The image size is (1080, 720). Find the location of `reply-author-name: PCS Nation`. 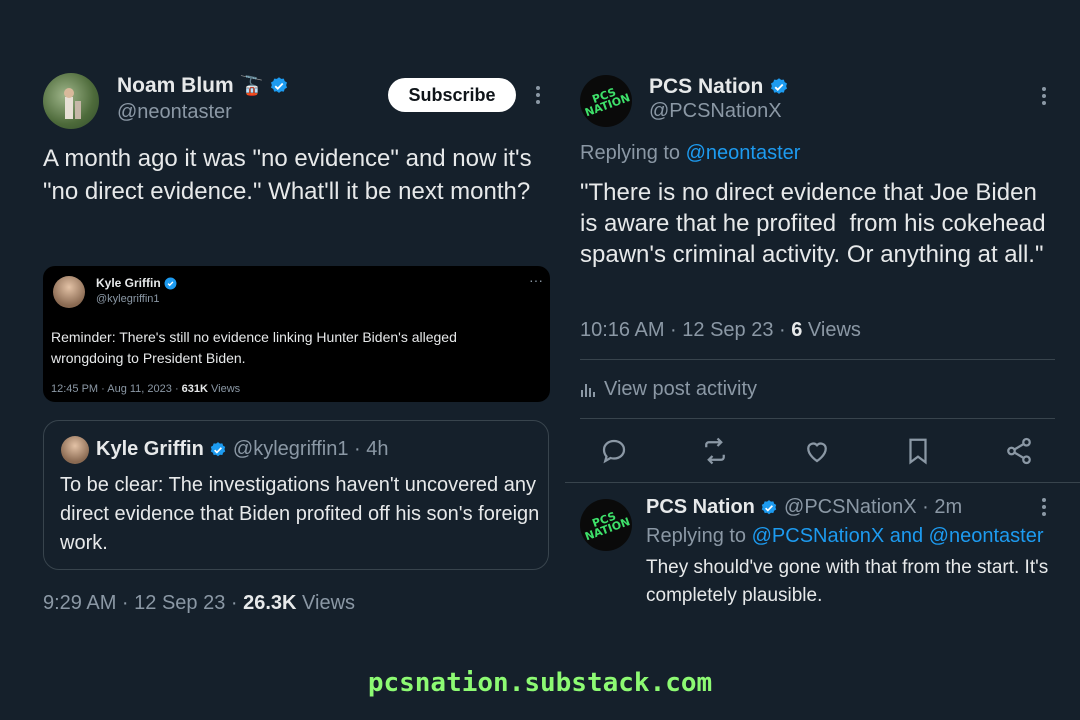

reply-author-name: PCS Nation is located at coordinates (700, 507).